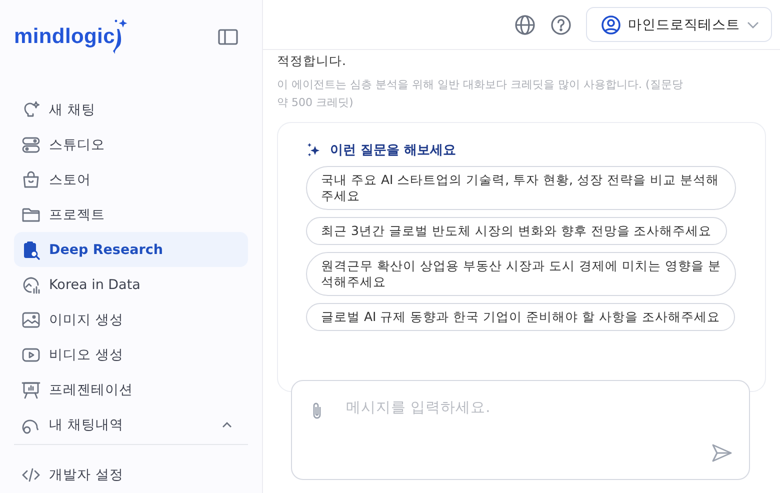 This screenshot has height=493, width=780. What do you see at coordinates (722, 453) in the screenshot?
I see `send-icon` at bounding box center [722, 453].